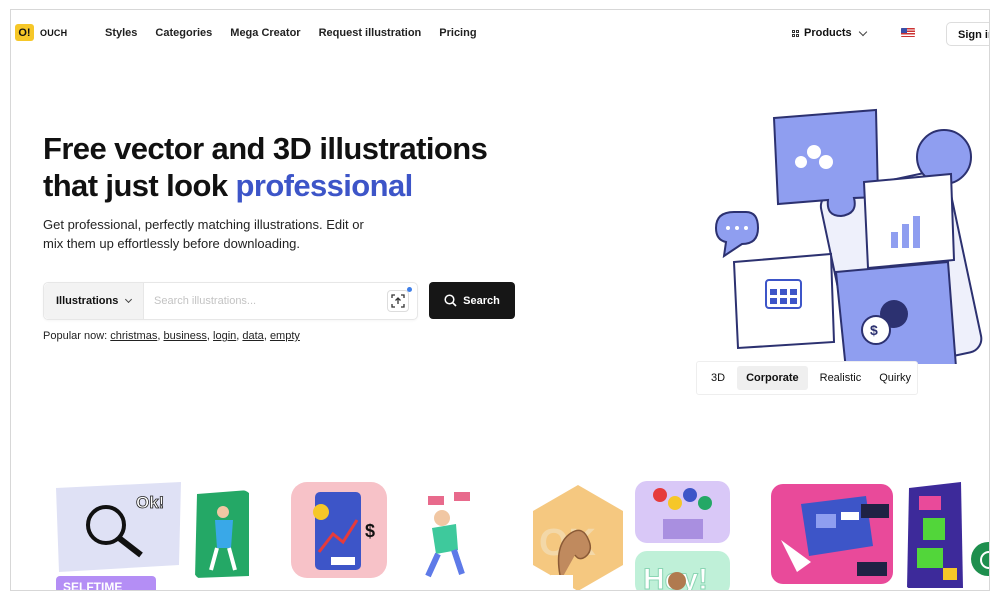 This screenshot has height=600, width=1000. Describe the element at coordinates (223, 535) in the screenshot. I see `gallery-item-green-person` at that location.